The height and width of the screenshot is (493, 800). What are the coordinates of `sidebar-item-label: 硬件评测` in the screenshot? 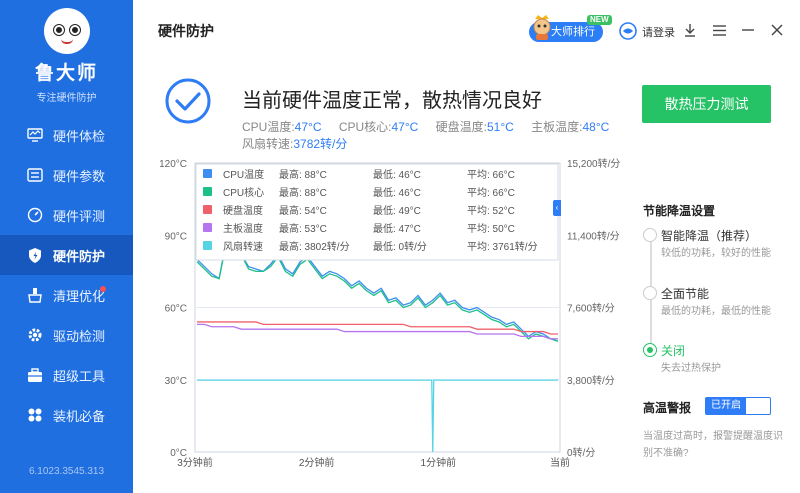 It's located at (79, 216).